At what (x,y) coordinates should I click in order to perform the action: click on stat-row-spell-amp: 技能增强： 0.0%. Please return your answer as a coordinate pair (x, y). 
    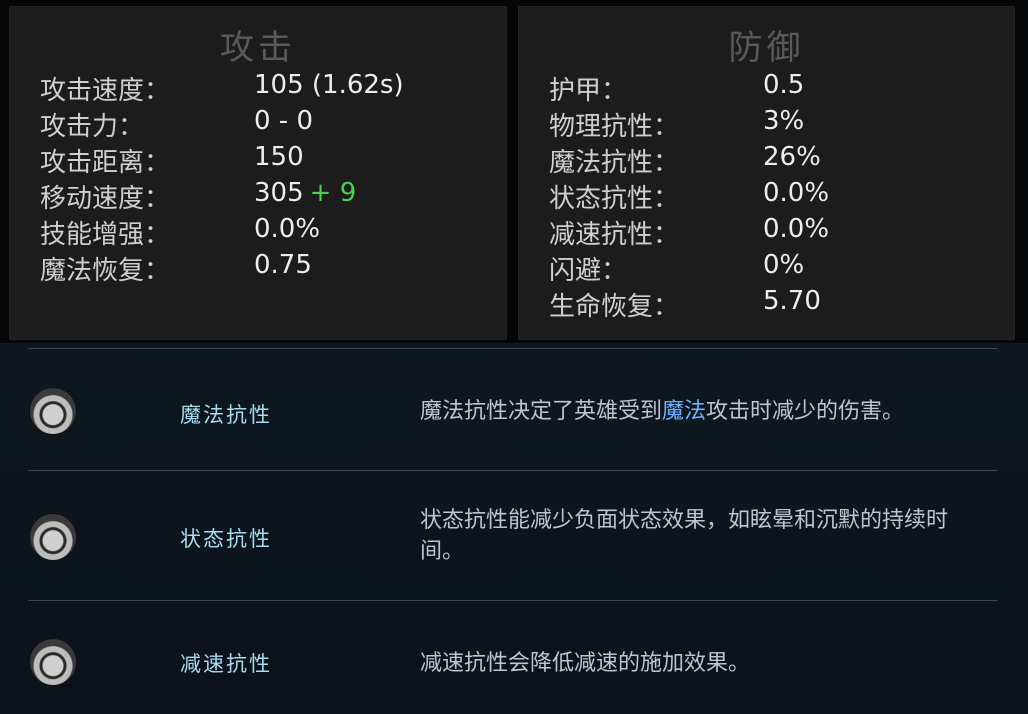
    Looking at the image, I should click on (270, 232).